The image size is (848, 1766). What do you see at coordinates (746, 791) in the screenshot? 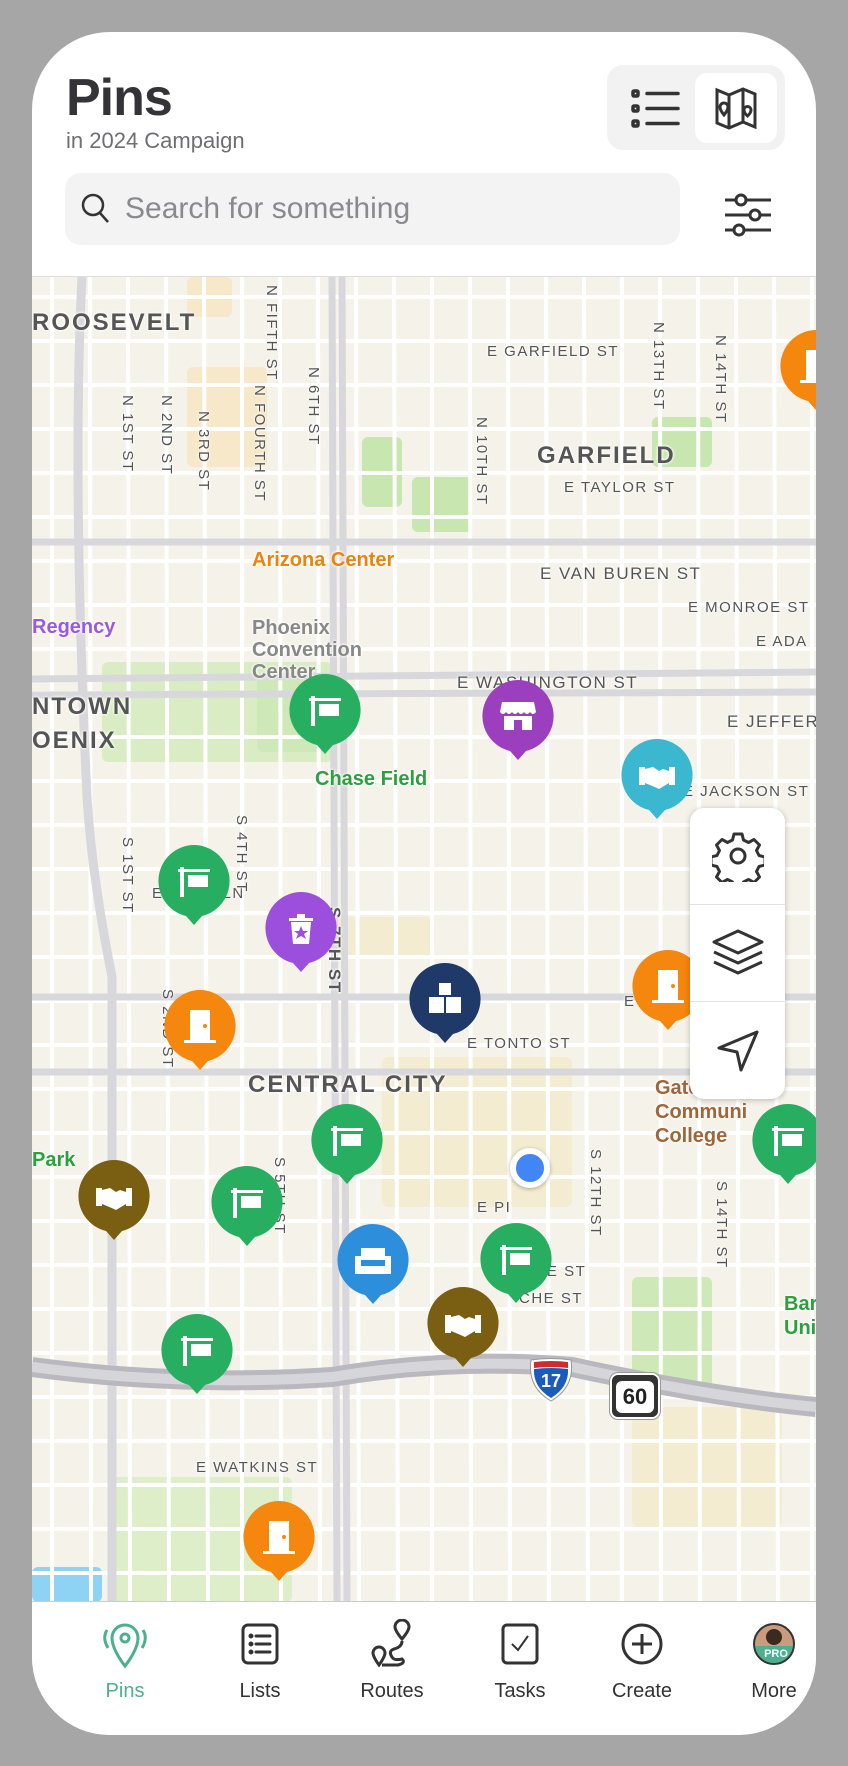
I see `map-label: E JACKSON ST` at bounding box center [746, 791].